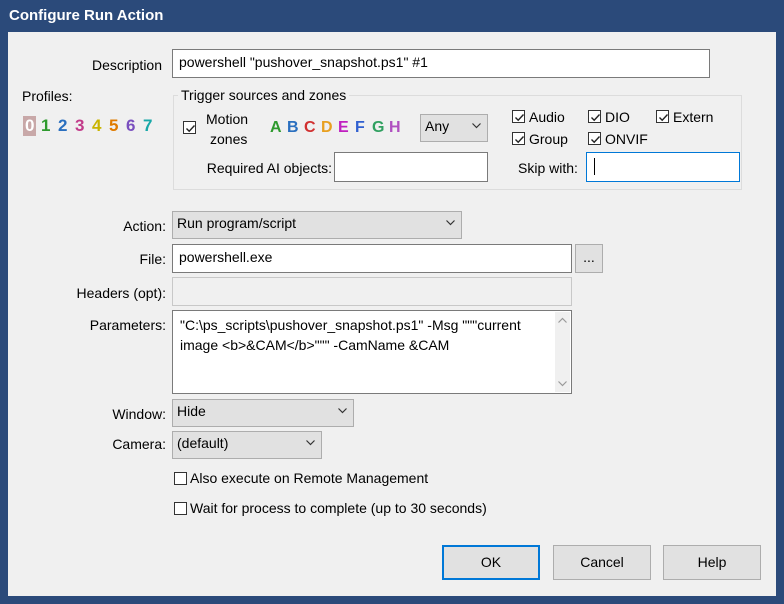  What do you see at coordinates (45, 126) in the screenshot?
I see `profile-1: 1` at bounding box center [45, 126].